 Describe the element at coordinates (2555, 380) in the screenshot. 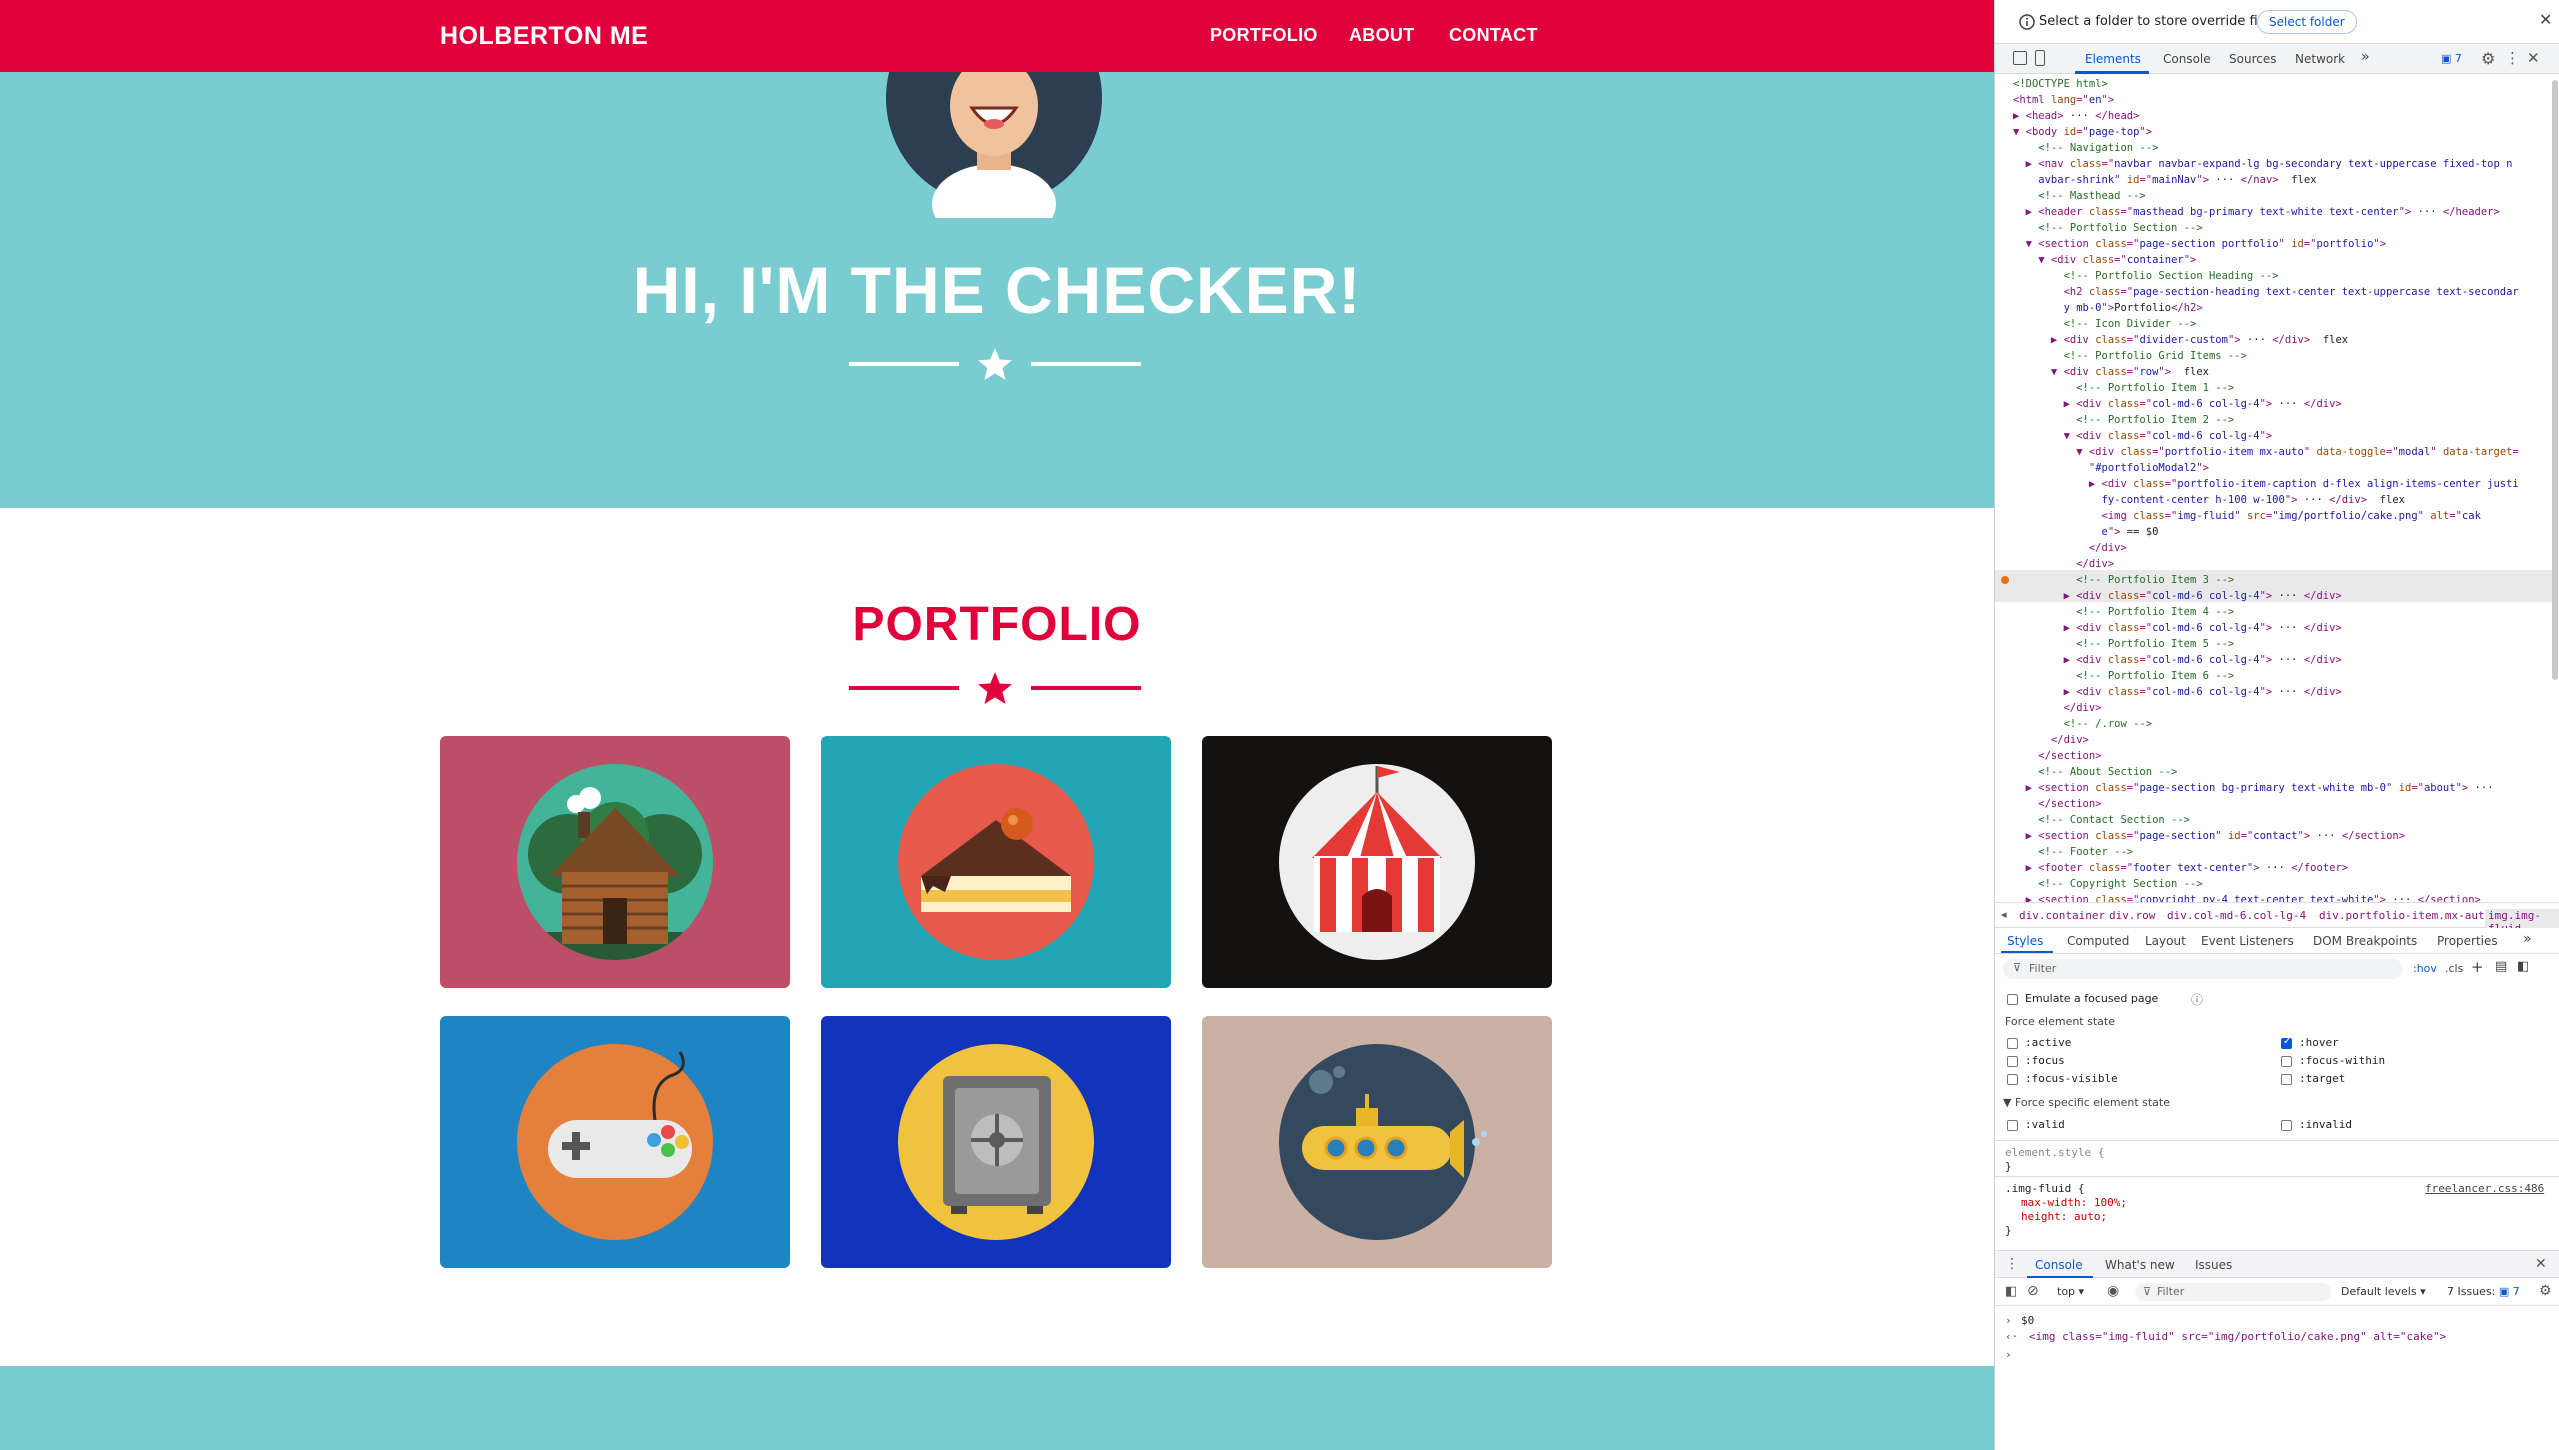

I see `dom-scrollbar` at that location.